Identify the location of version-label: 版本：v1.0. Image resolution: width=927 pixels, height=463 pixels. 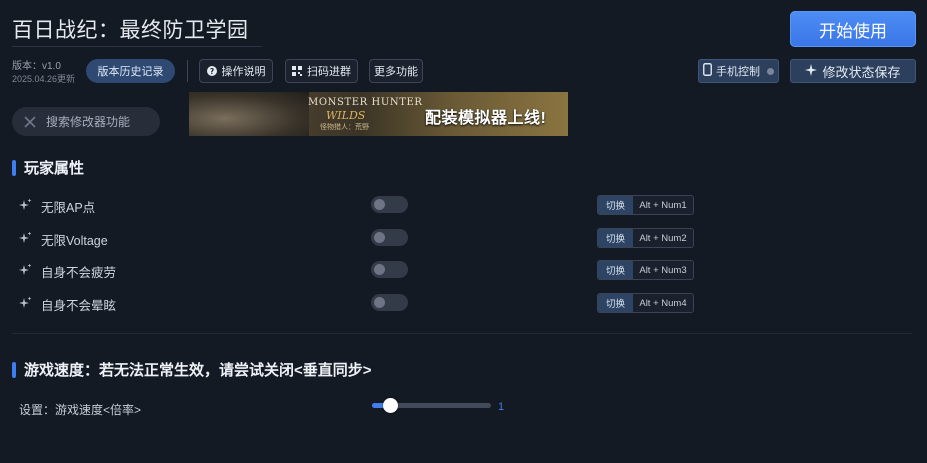
(36, 66).